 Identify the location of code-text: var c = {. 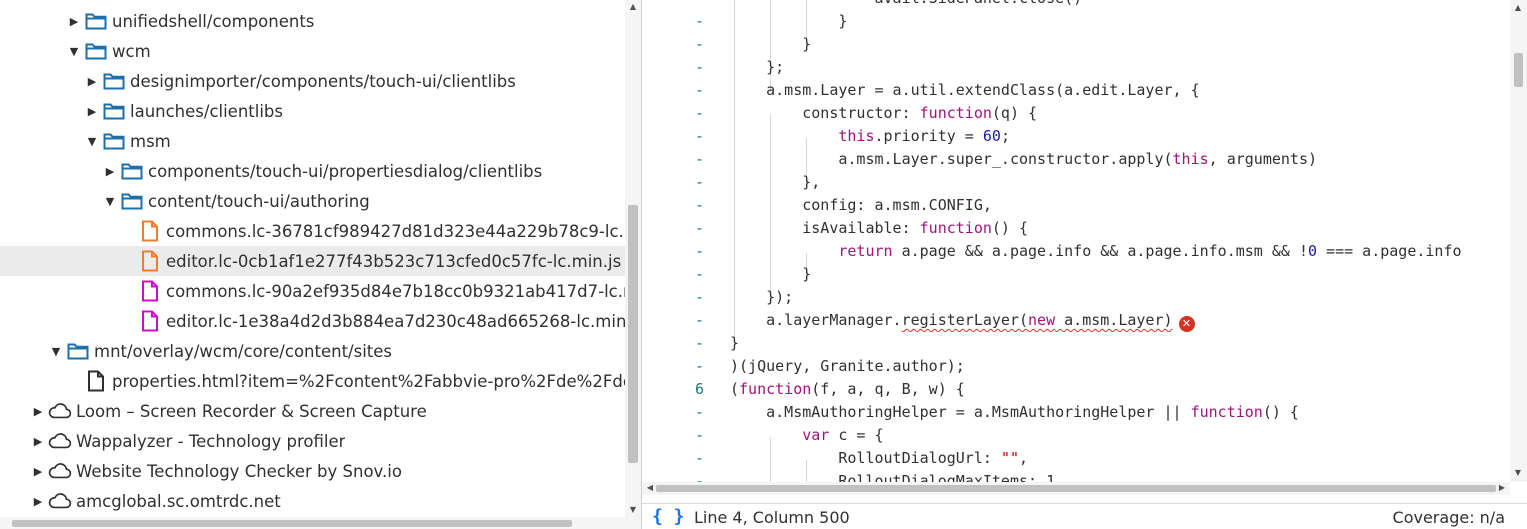
(843, 435).